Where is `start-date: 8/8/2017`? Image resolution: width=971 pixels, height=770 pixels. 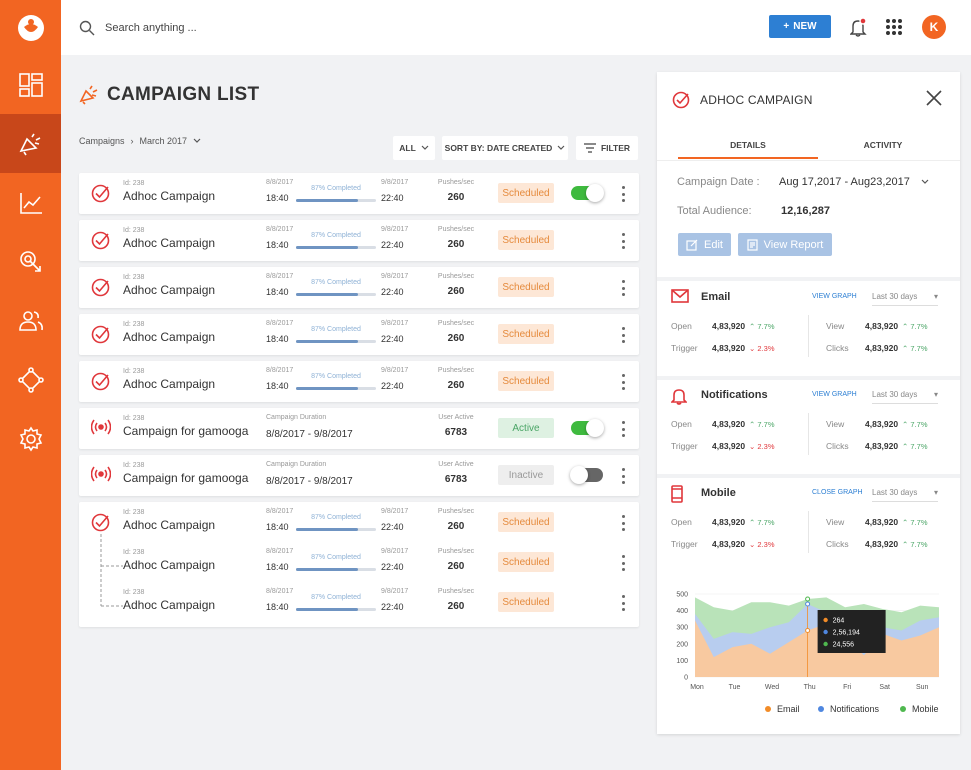
start-date: 8/8/2017 is located at coordinates (280, 370).